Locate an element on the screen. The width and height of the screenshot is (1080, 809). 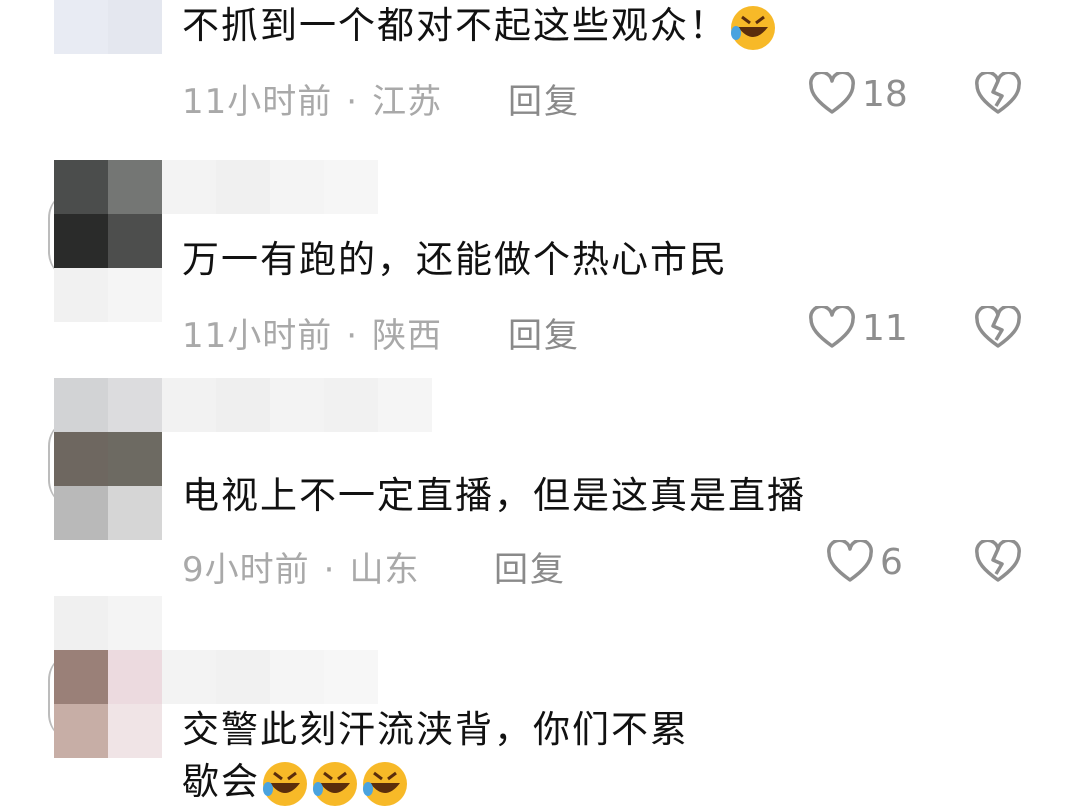
comment-meta: 11小时前 · 陕西 is located at coordinates (312, 336).